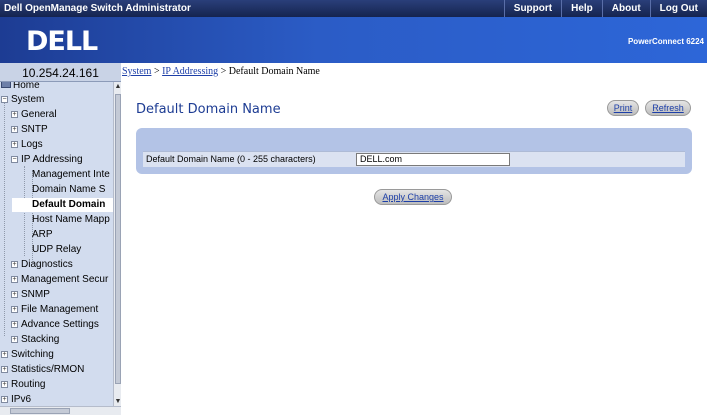 The image size is (707, 415). I want to click on default-domain-name-input: DELL.com, so click(433, 159).